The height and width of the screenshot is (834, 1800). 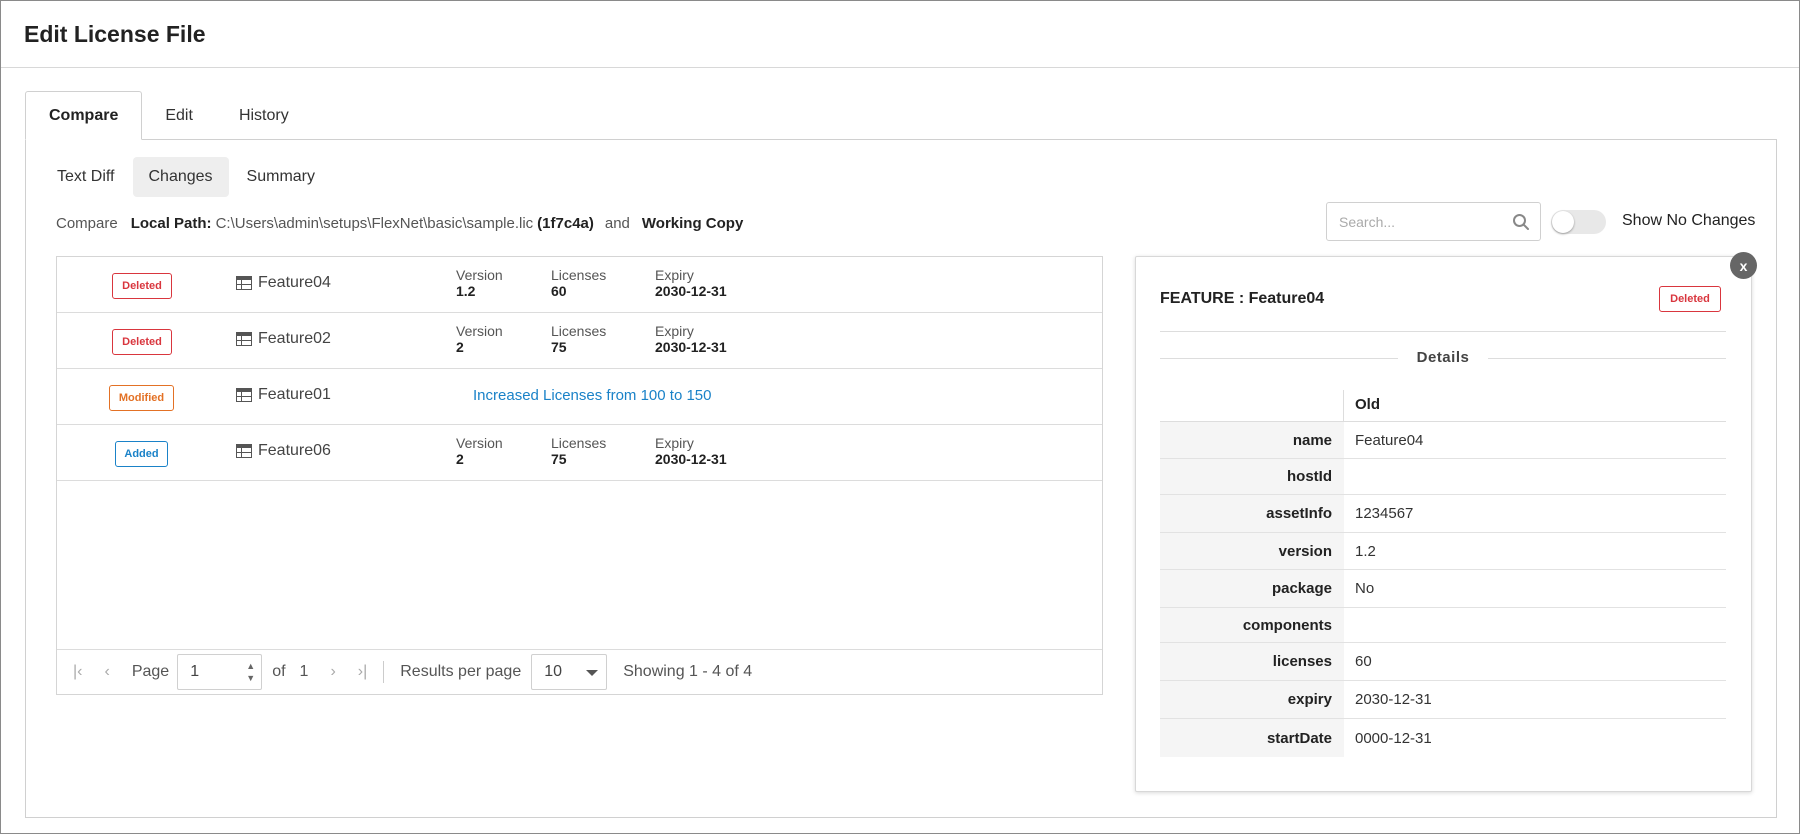 What do you see at coordinates (1443, 406) in the screenshot?
I see `details-table-header: Old` at bounding box center [1443, 406].